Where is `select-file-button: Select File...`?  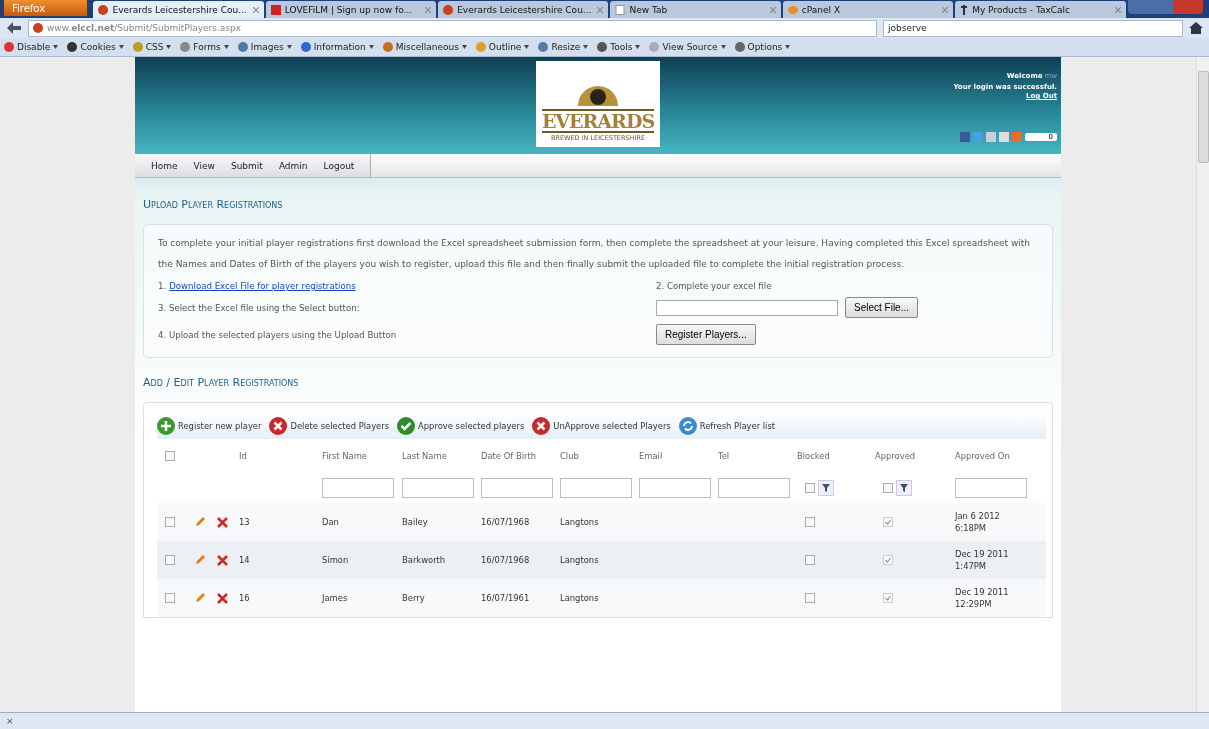
select-file-button: Select File... is located at coordinates (882, 307).